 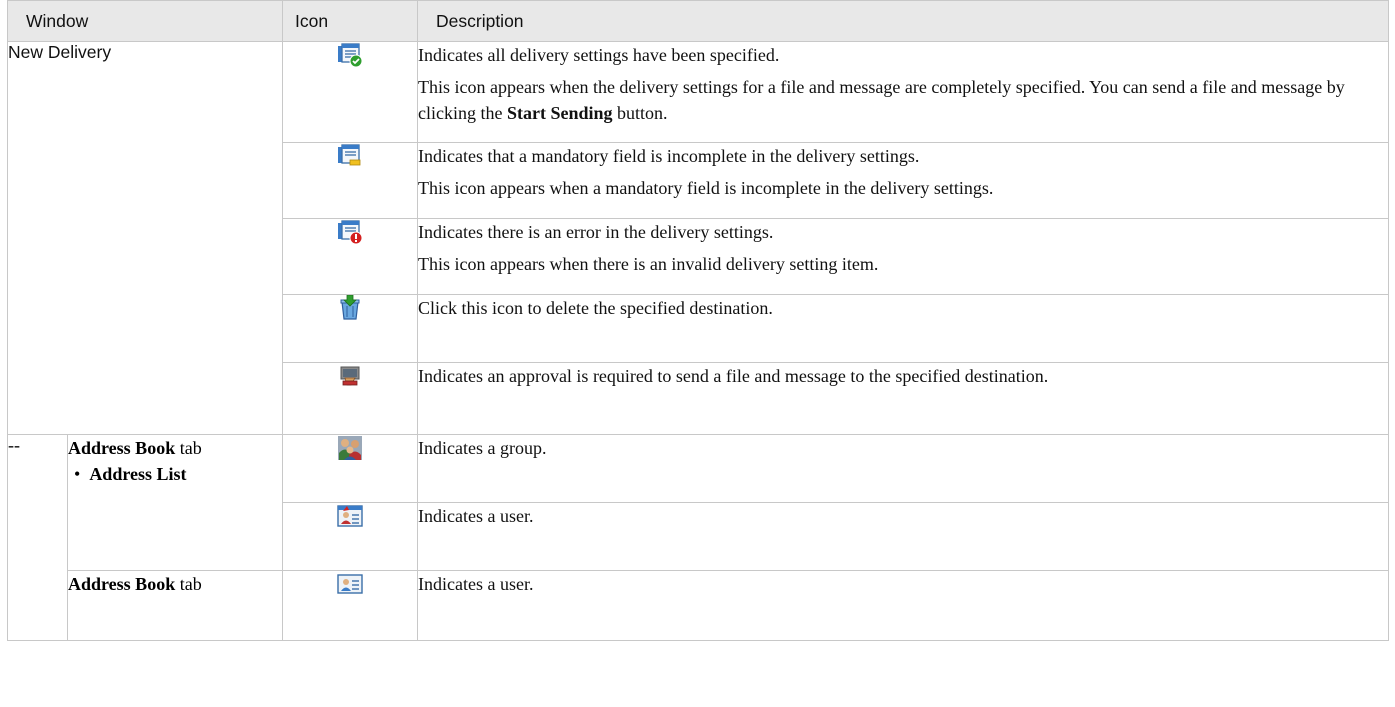 I want to click on table-row: Address Book tab Indicates a user., so click(x=698, y=605).